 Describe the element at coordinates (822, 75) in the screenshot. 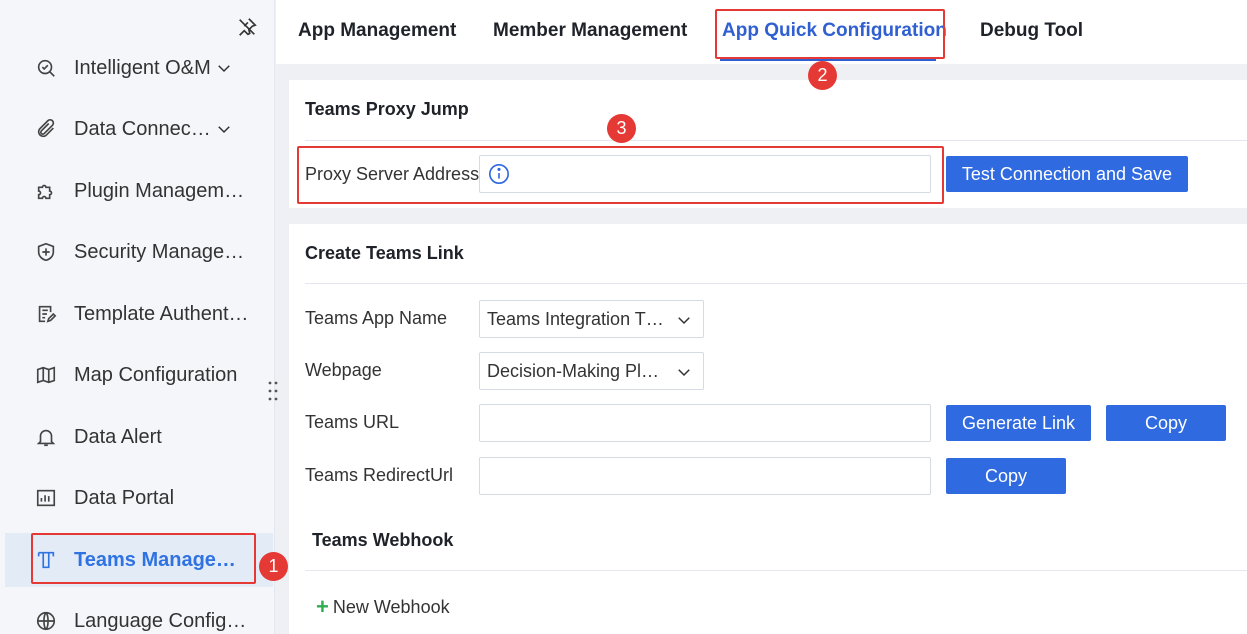

I see `annotation-badge-2: 2` at that location.